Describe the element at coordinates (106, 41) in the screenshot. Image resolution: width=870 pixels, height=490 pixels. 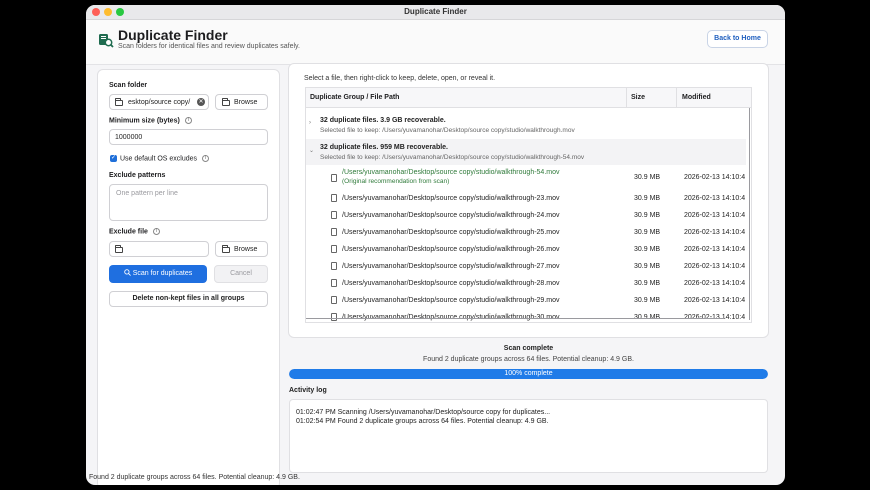
I see `duplicate-finder-icon` at that location.